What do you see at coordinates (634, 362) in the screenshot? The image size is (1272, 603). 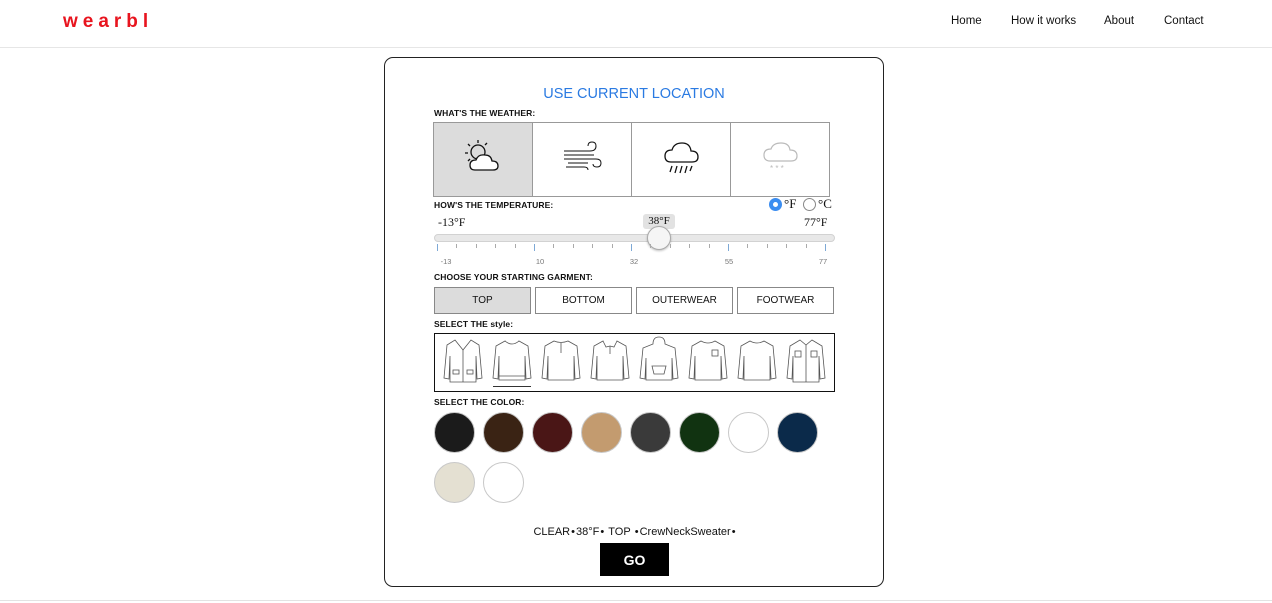 I see `style-options` at bounding box center [634, 362].